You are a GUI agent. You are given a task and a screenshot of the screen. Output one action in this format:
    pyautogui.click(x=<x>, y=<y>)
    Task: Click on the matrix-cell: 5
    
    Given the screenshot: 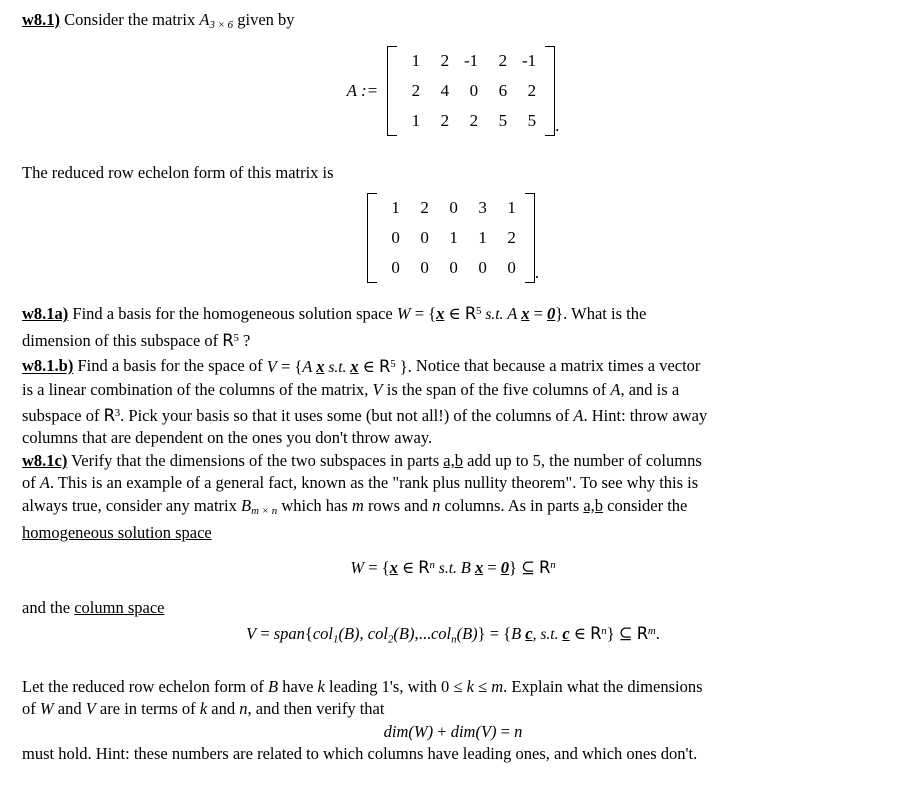 What is the action you would take?
    pyautogui.click(x=503, y=120)
    